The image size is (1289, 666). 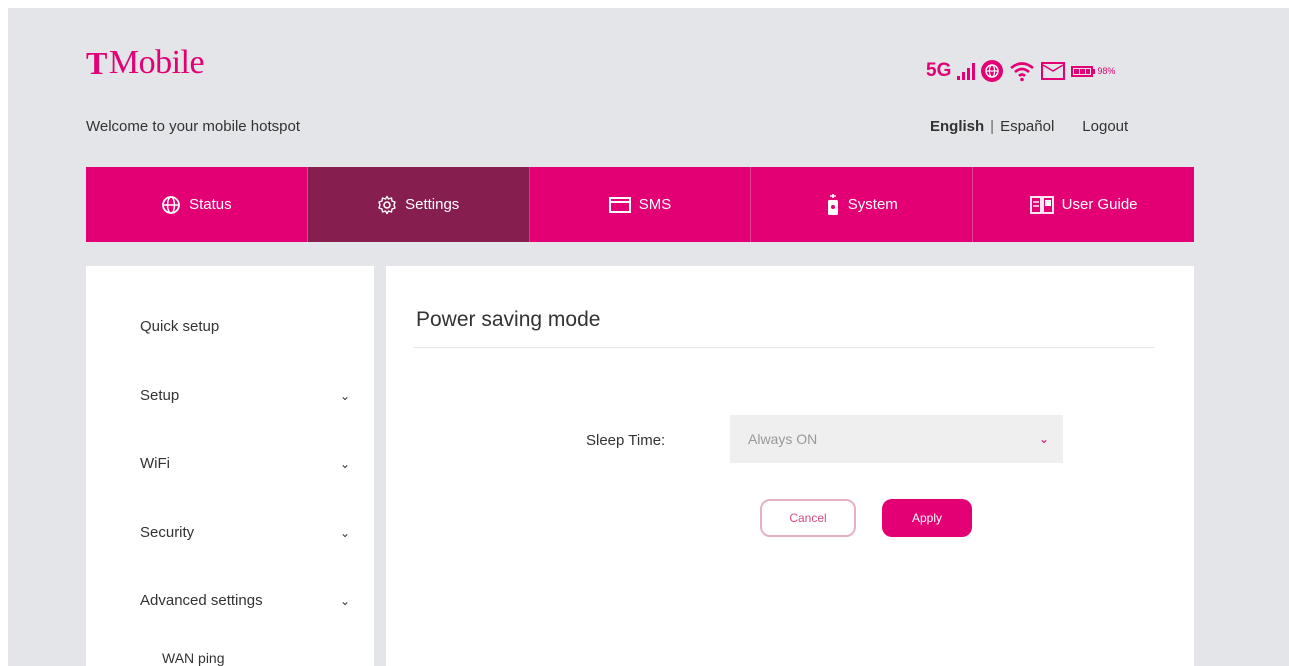 I want to click on nav-settings-label: Settings, so click(x=432, y=204).